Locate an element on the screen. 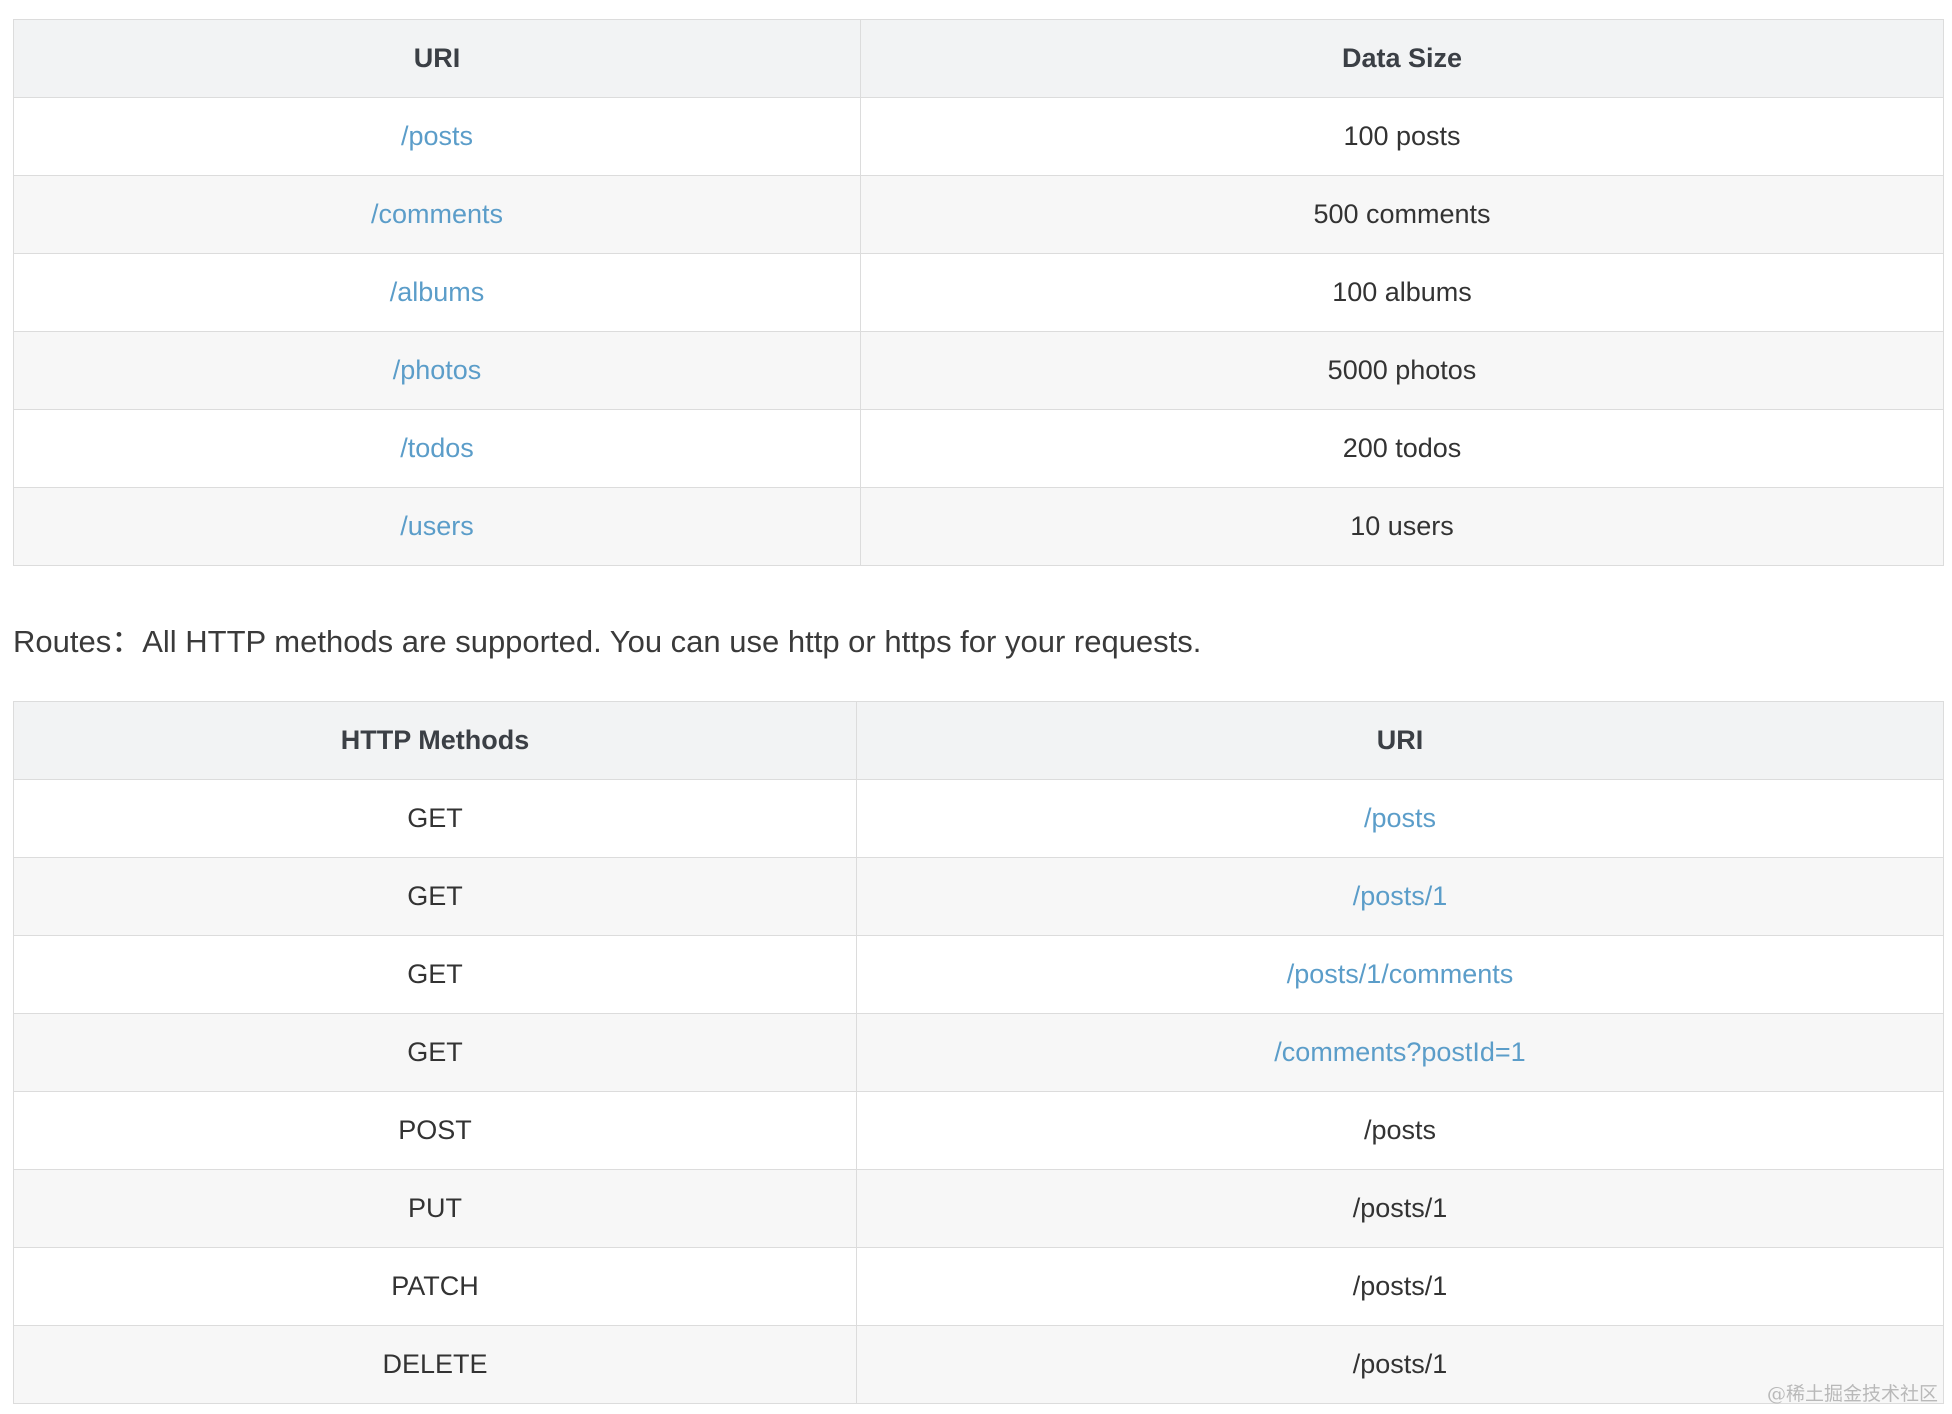  uri-link: /posts/1 is located at coordinates (1400, 896).